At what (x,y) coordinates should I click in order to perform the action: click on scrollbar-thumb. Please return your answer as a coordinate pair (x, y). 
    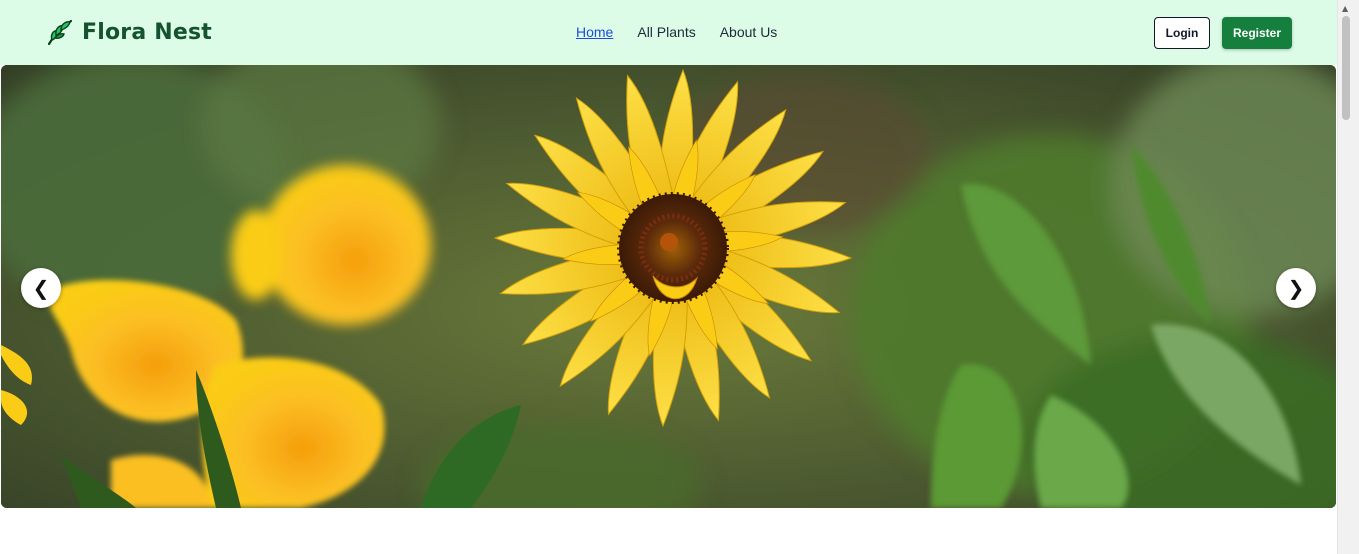
    Looking at the image, I should click on (1346, 68).